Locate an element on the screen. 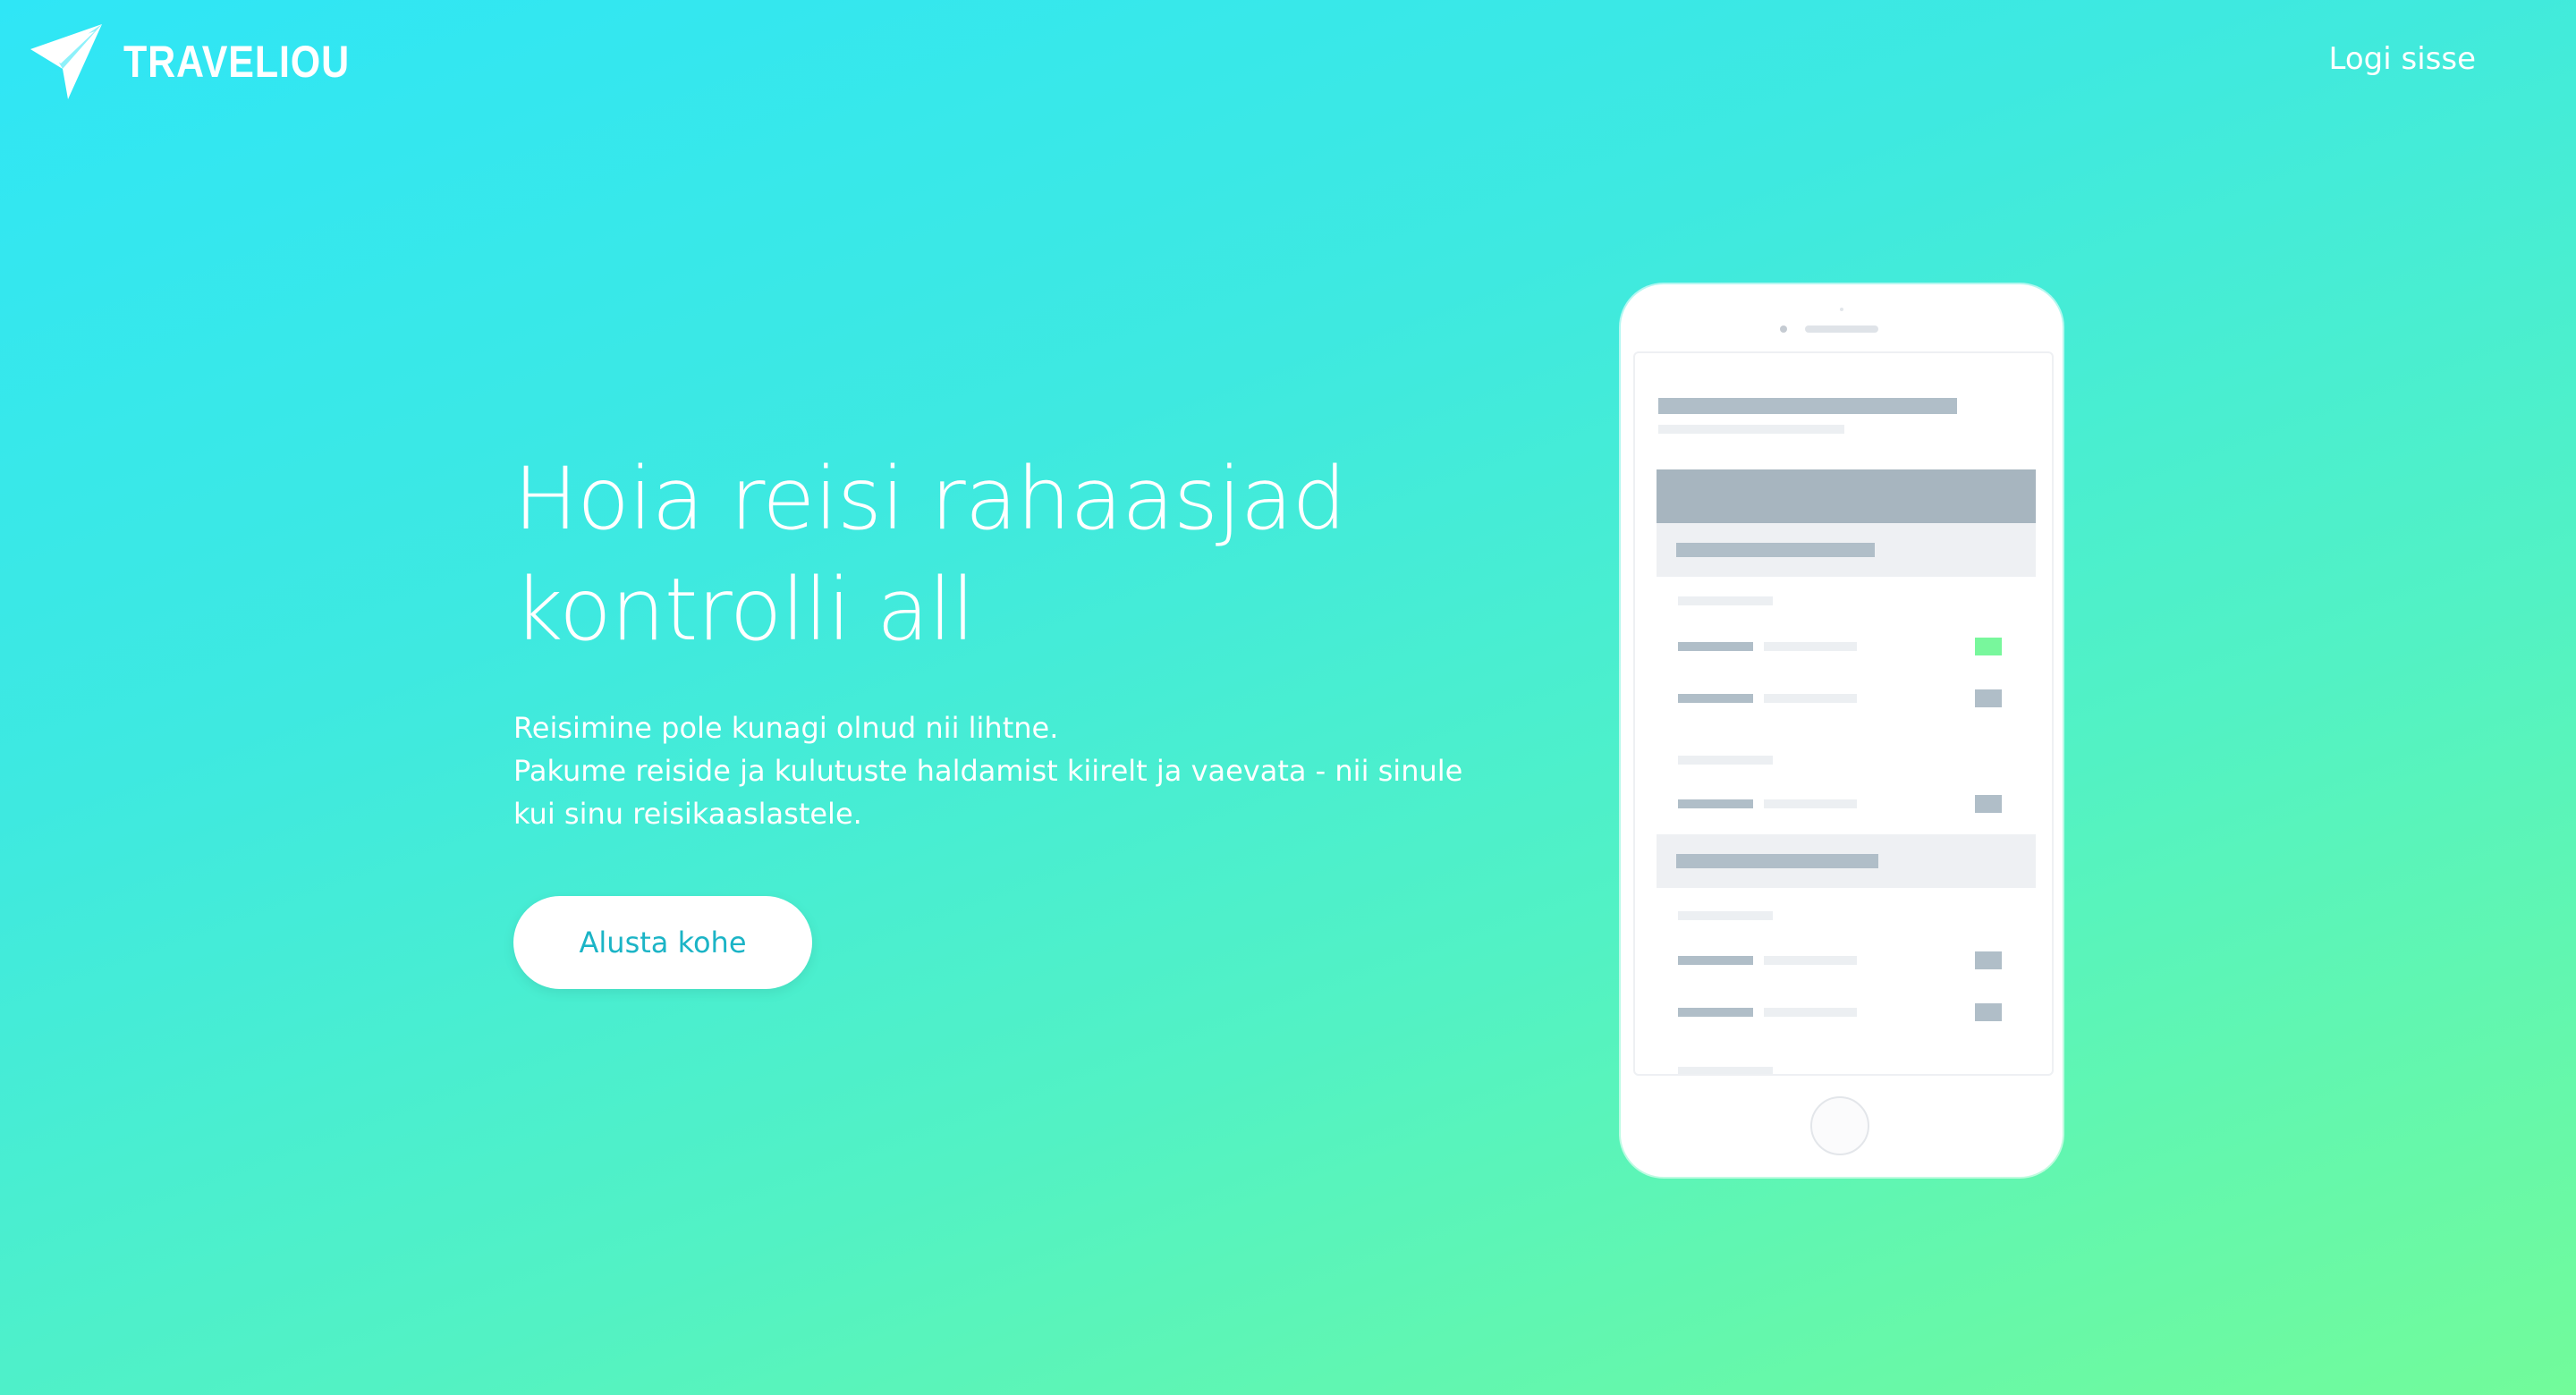 The image size is (2576, 1395). hero-title: Hoia reisi rahaasjad kontrolli all is located at coordinates (960, 554).